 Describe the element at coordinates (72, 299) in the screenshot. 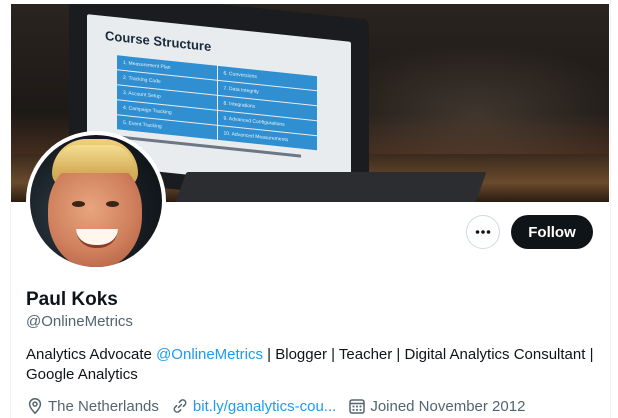

I see `profile-name: Paul Koks` at that location.